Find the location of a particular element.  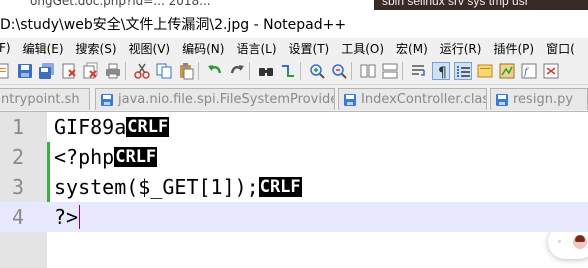

tab-entrypoint: ntrypoint.sh is located at coordinates (45, 99).